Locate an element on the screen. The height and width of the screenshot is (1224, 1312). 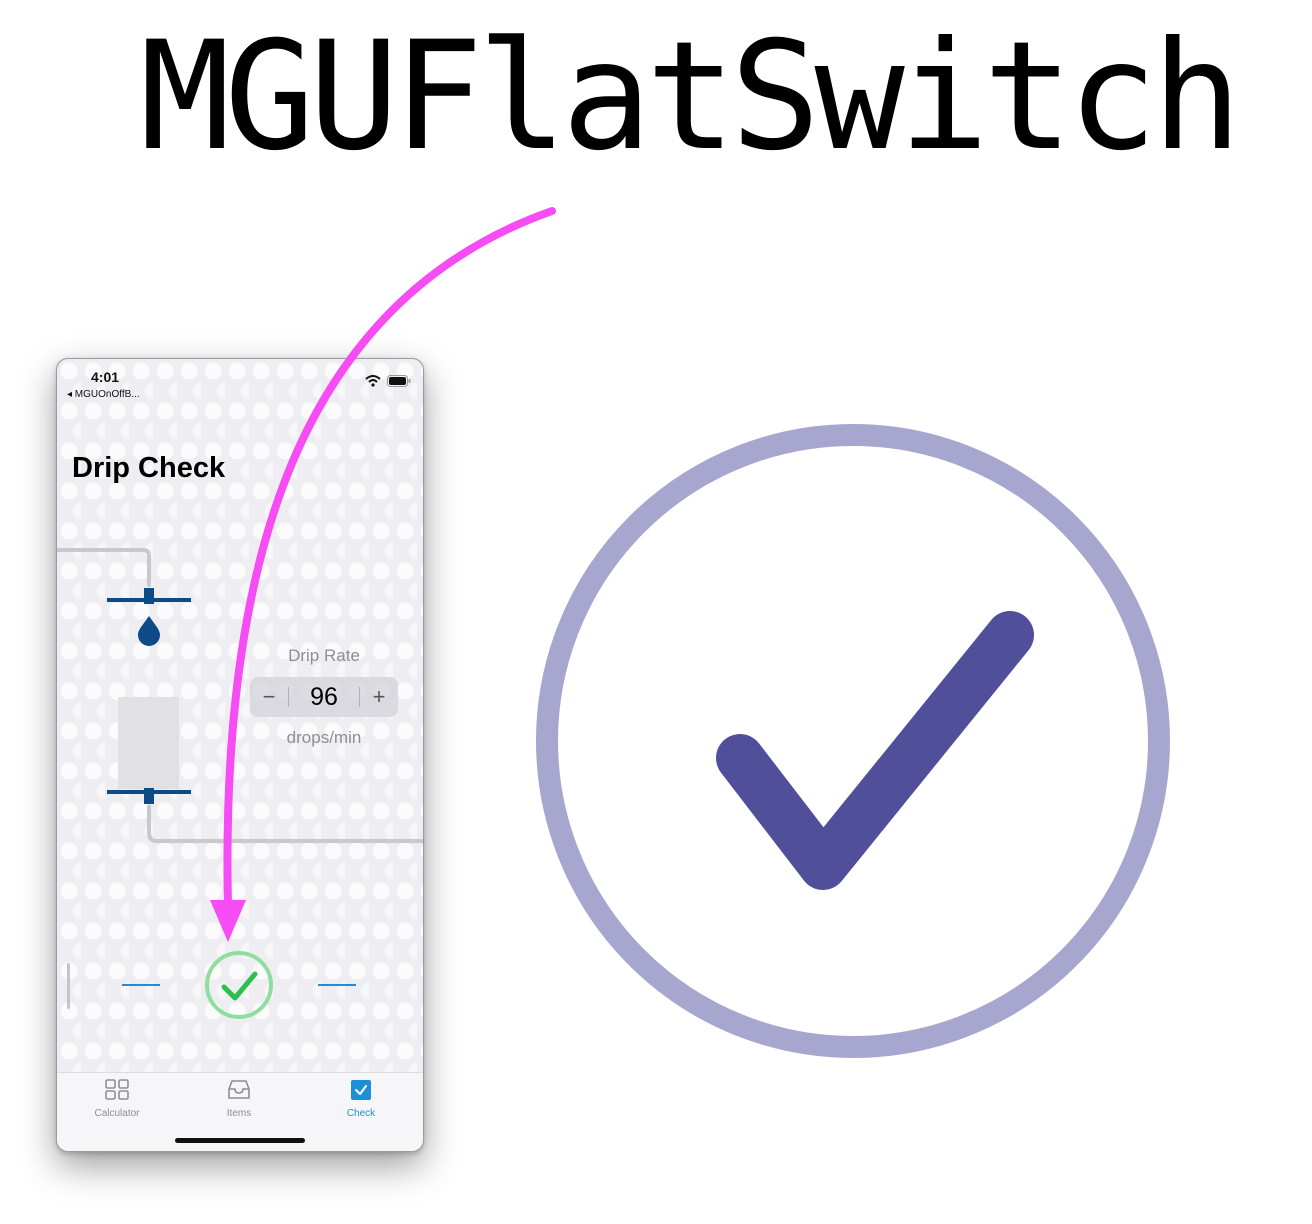
status-time: 4:01 is located at coordinates (105, 377).